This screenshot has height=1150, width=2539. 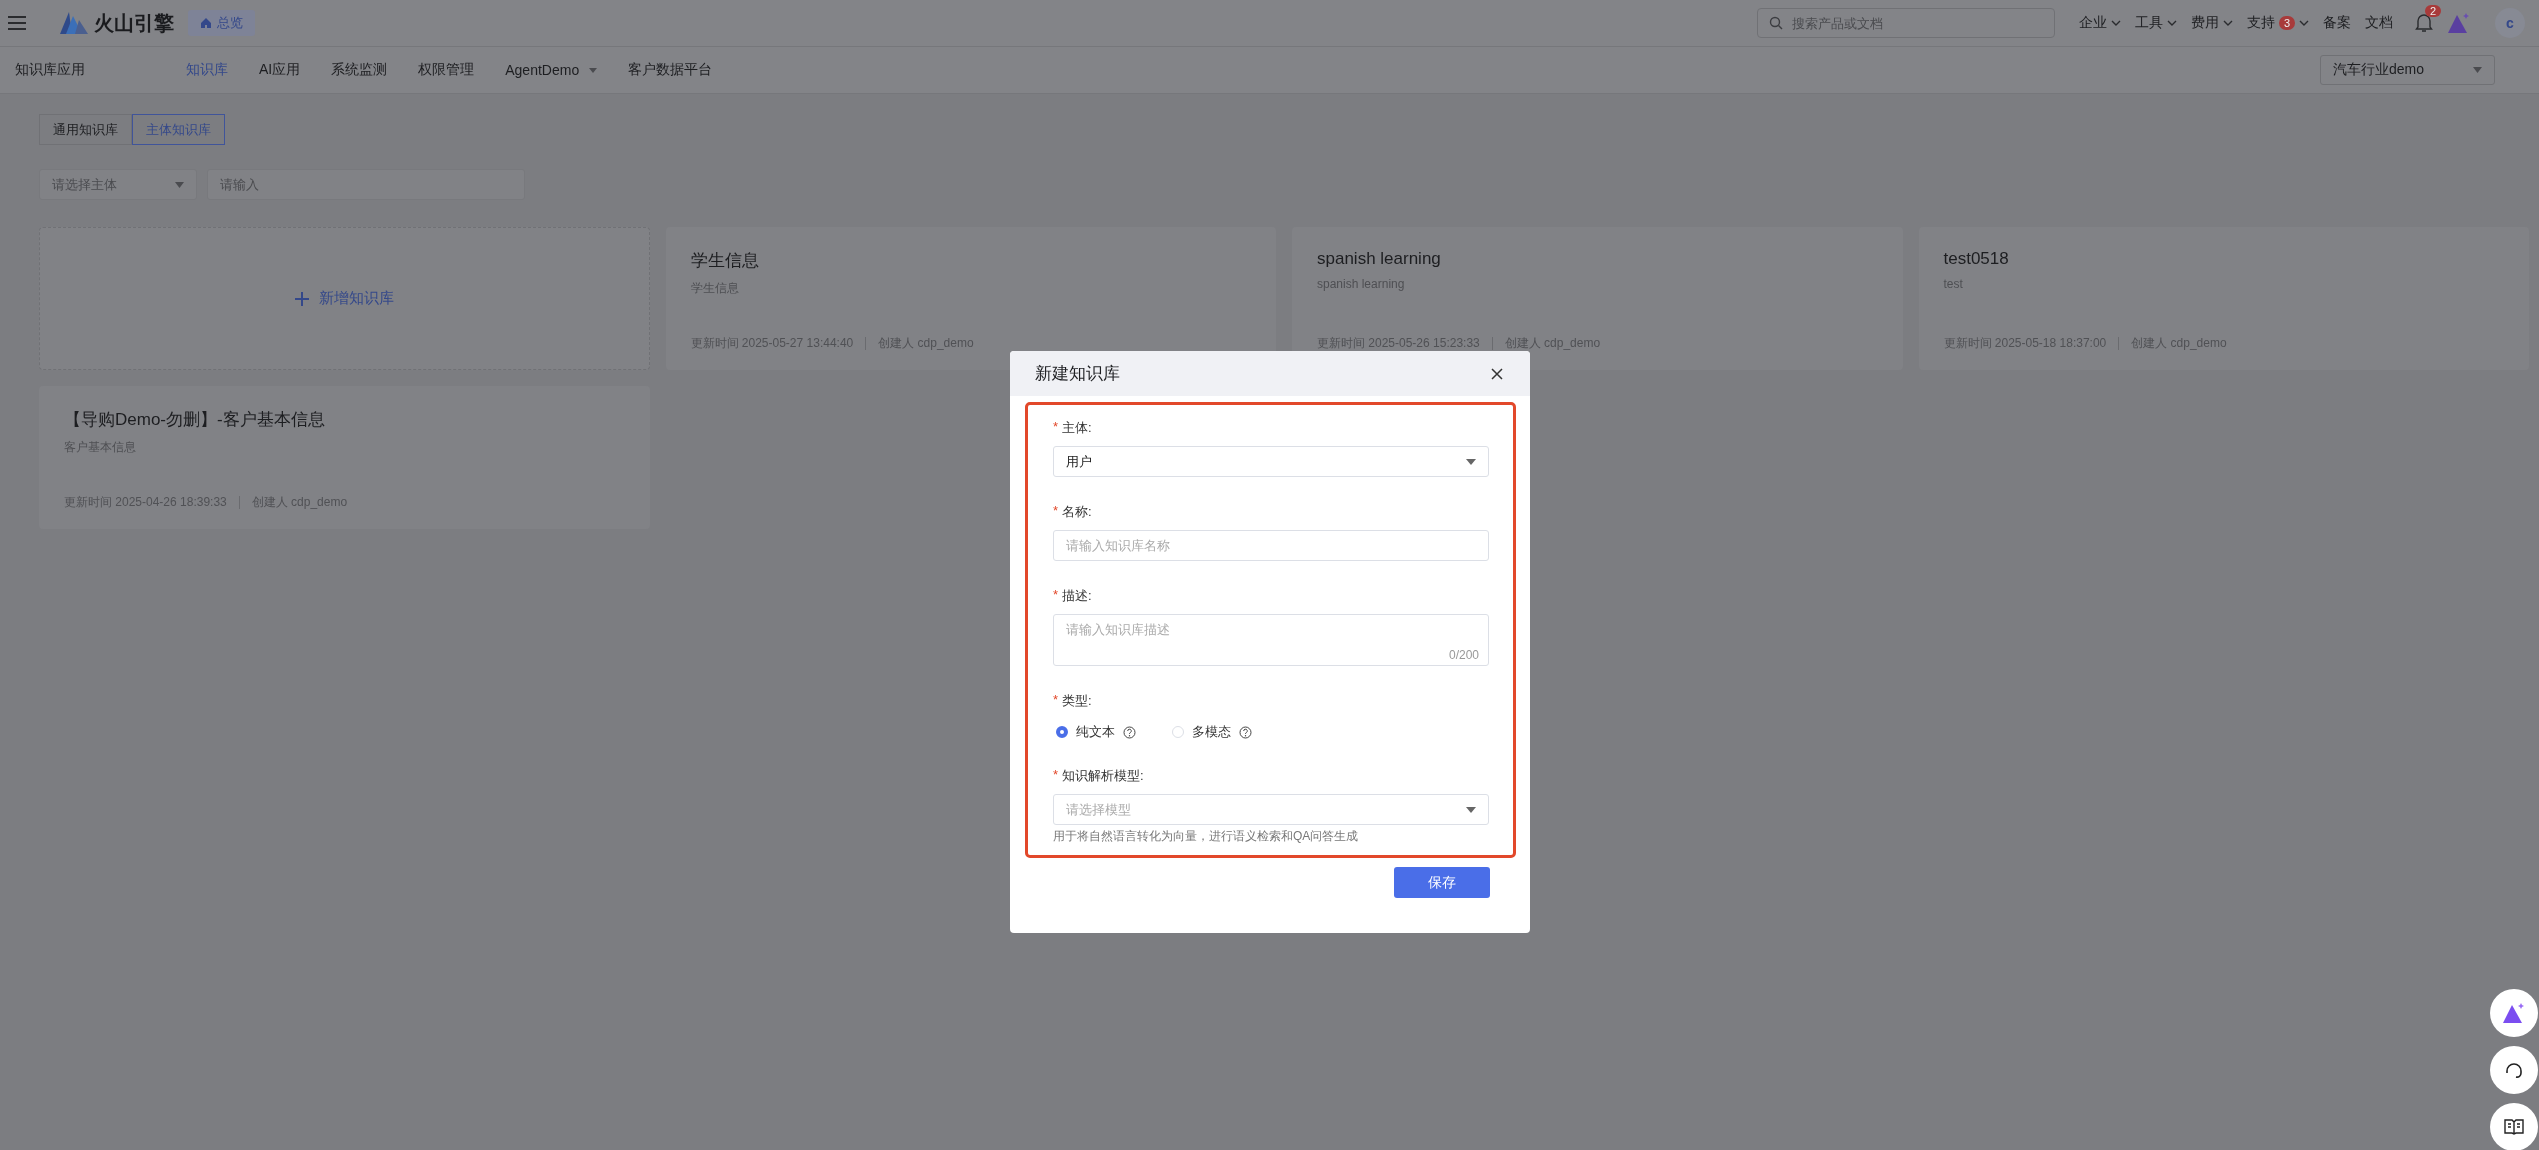 What do you see at coordinates (1206, 836) in the screenshot?
I see `field-hint: 用于将自然语言转化为向量，进行语义检索和QA问答生成` at bounding box center [1206, 836].